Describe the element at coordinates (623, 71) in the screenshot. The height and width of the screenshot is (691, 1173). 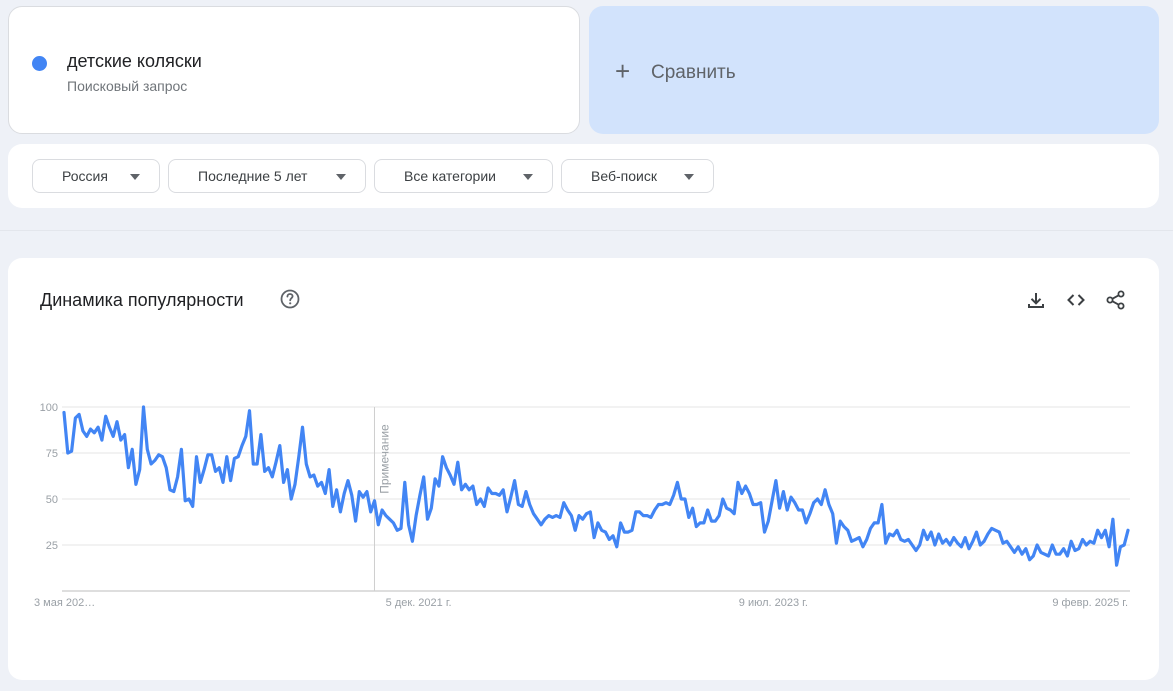
I see `plus-icon: +` at that location.